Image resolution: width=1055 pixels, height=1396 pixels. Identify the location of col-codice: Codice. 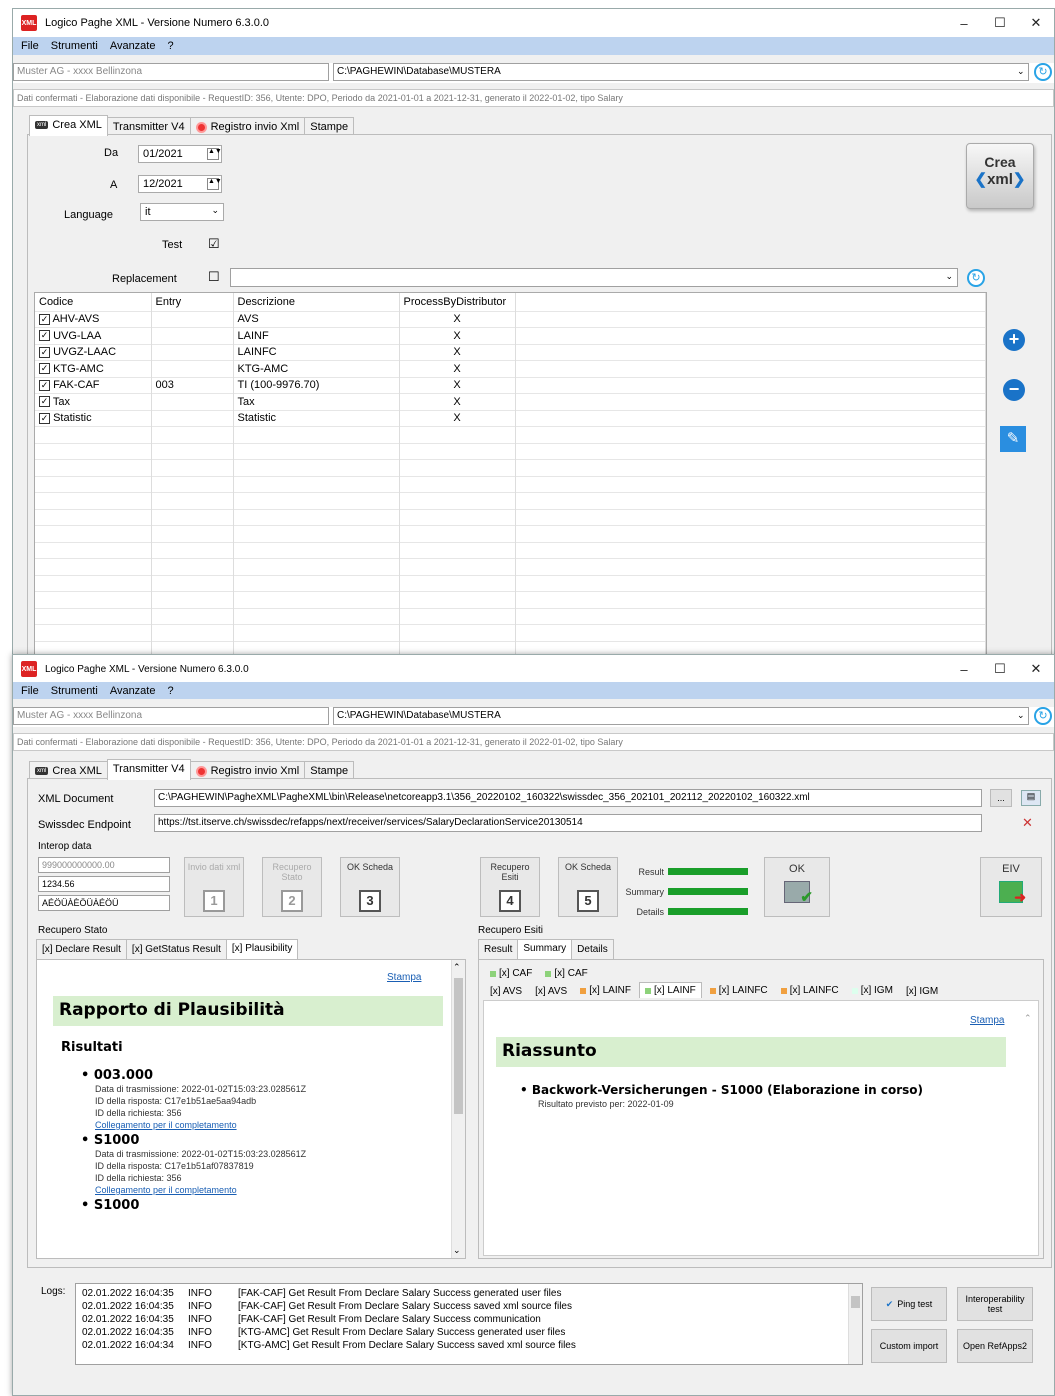
(93, 302).